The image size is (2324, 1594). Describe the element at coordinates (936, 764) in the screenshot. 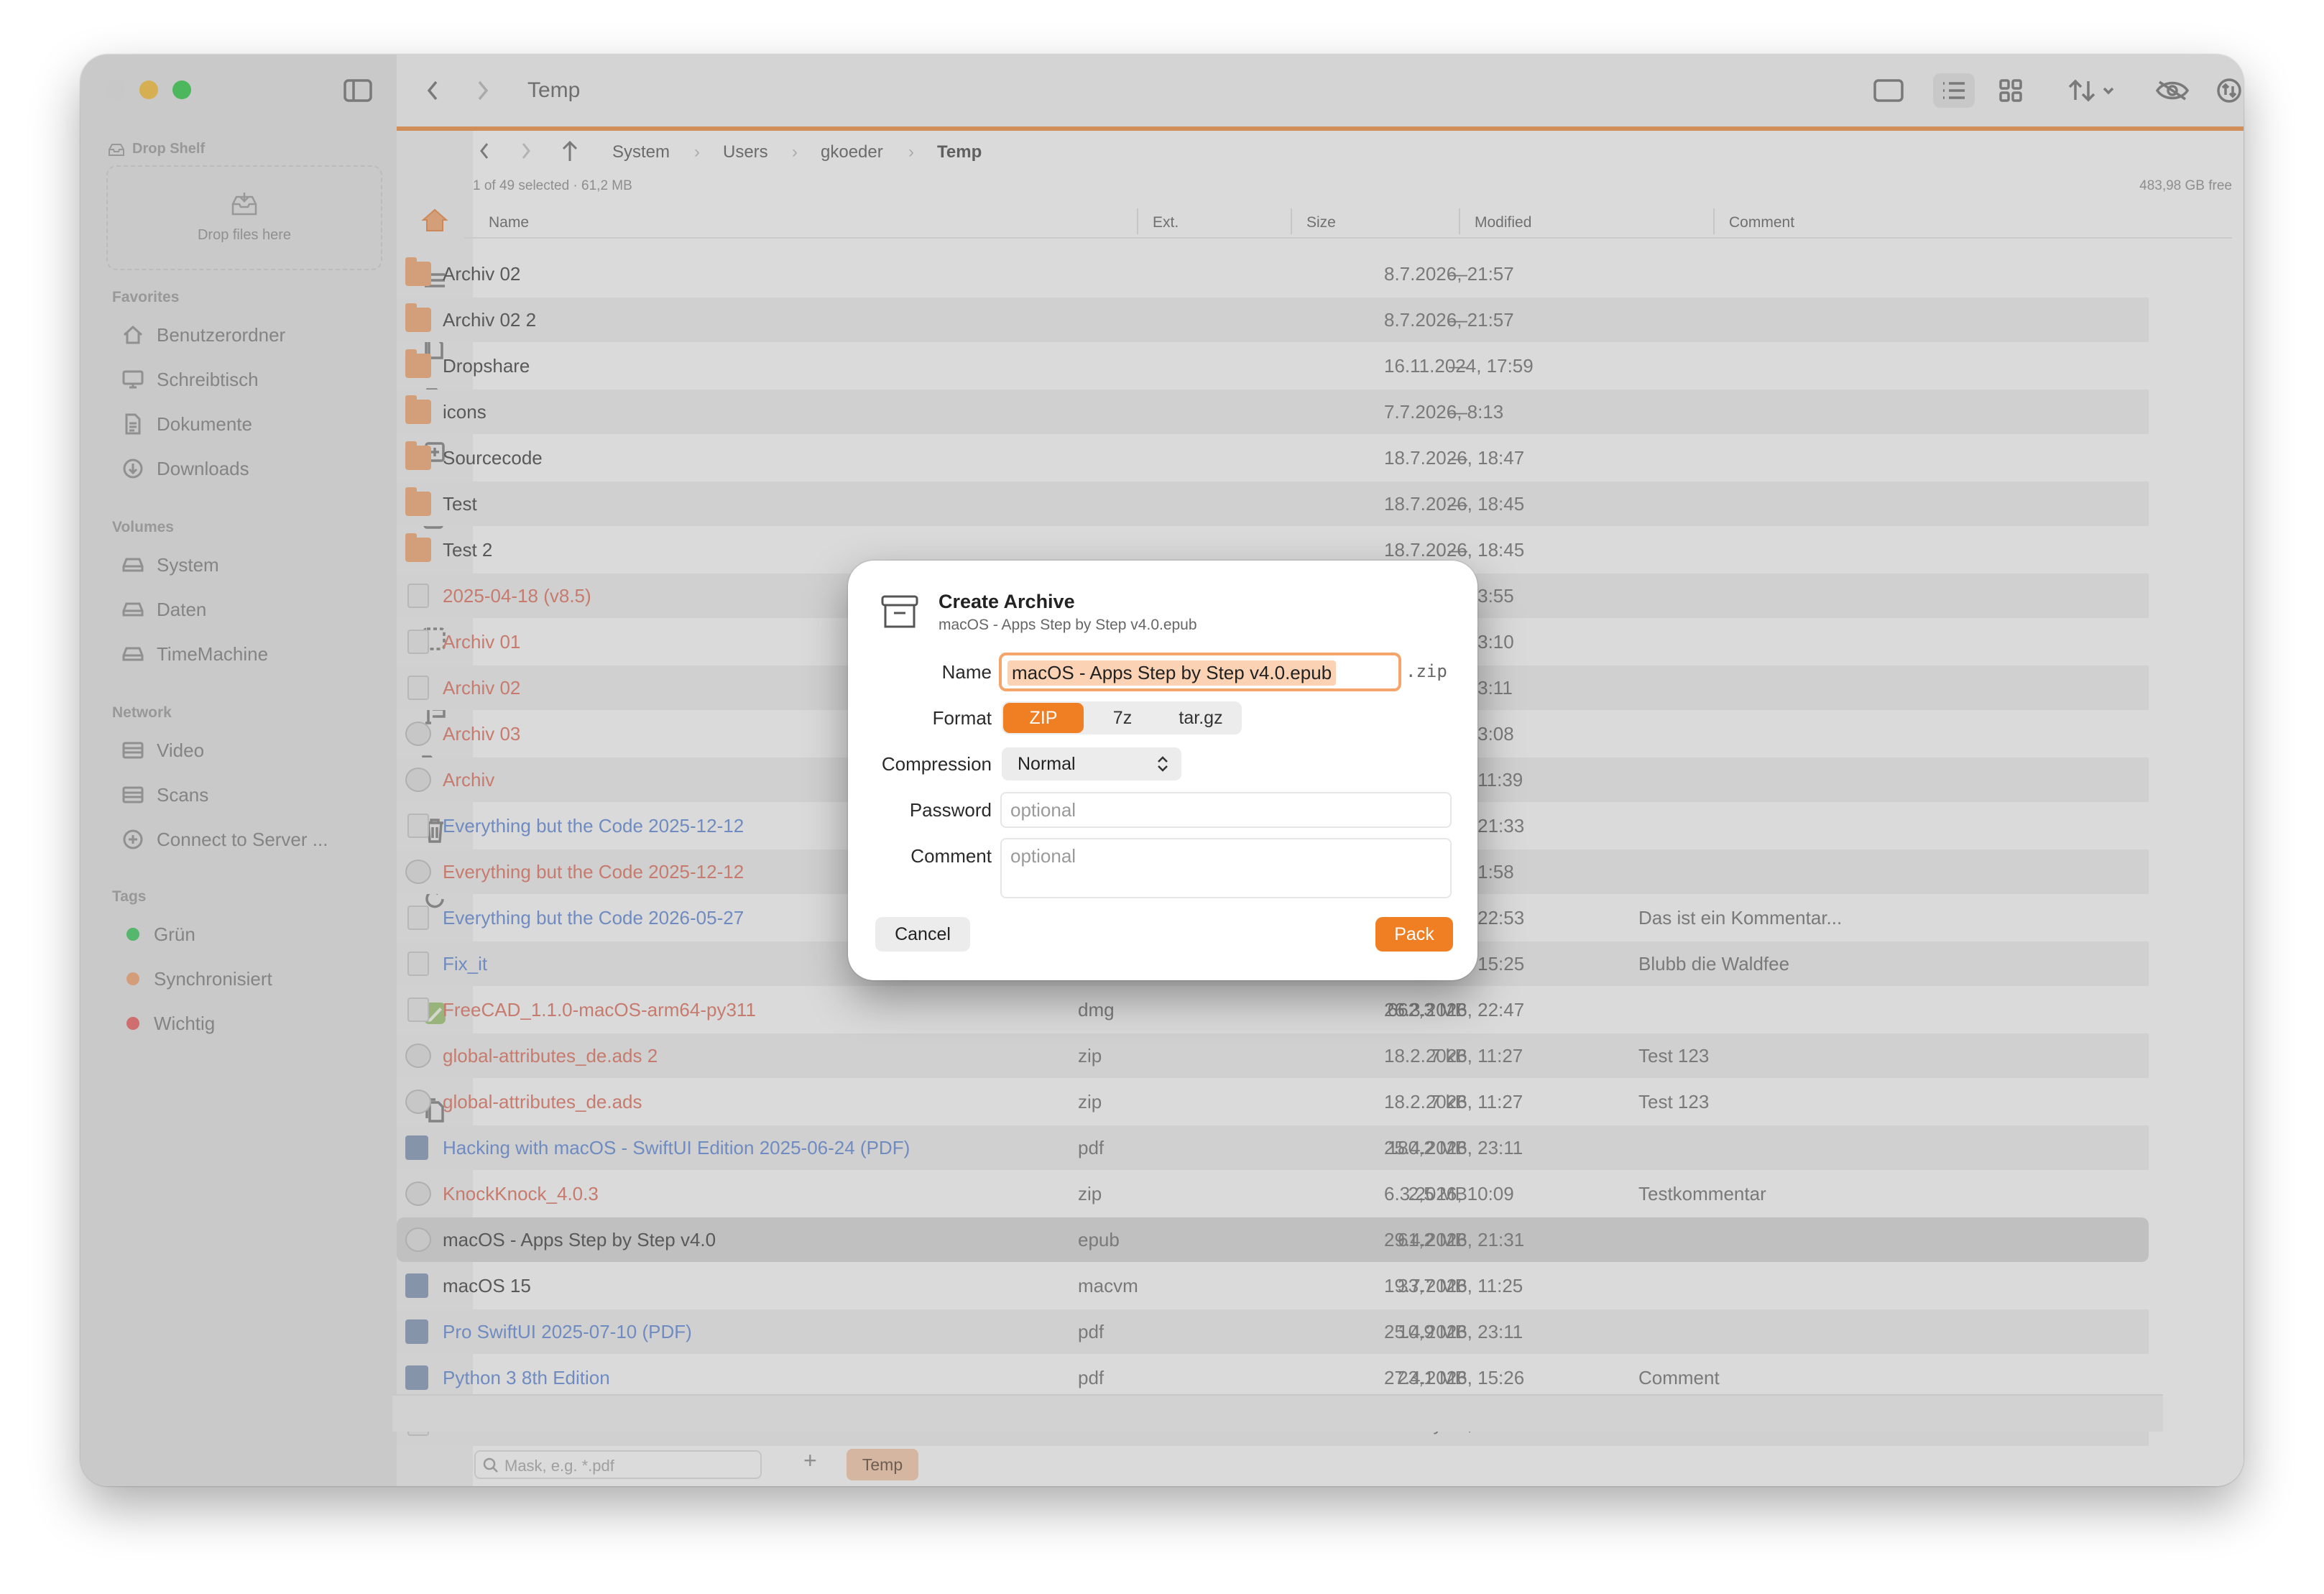

I see `compression-label: Compression` at that location.